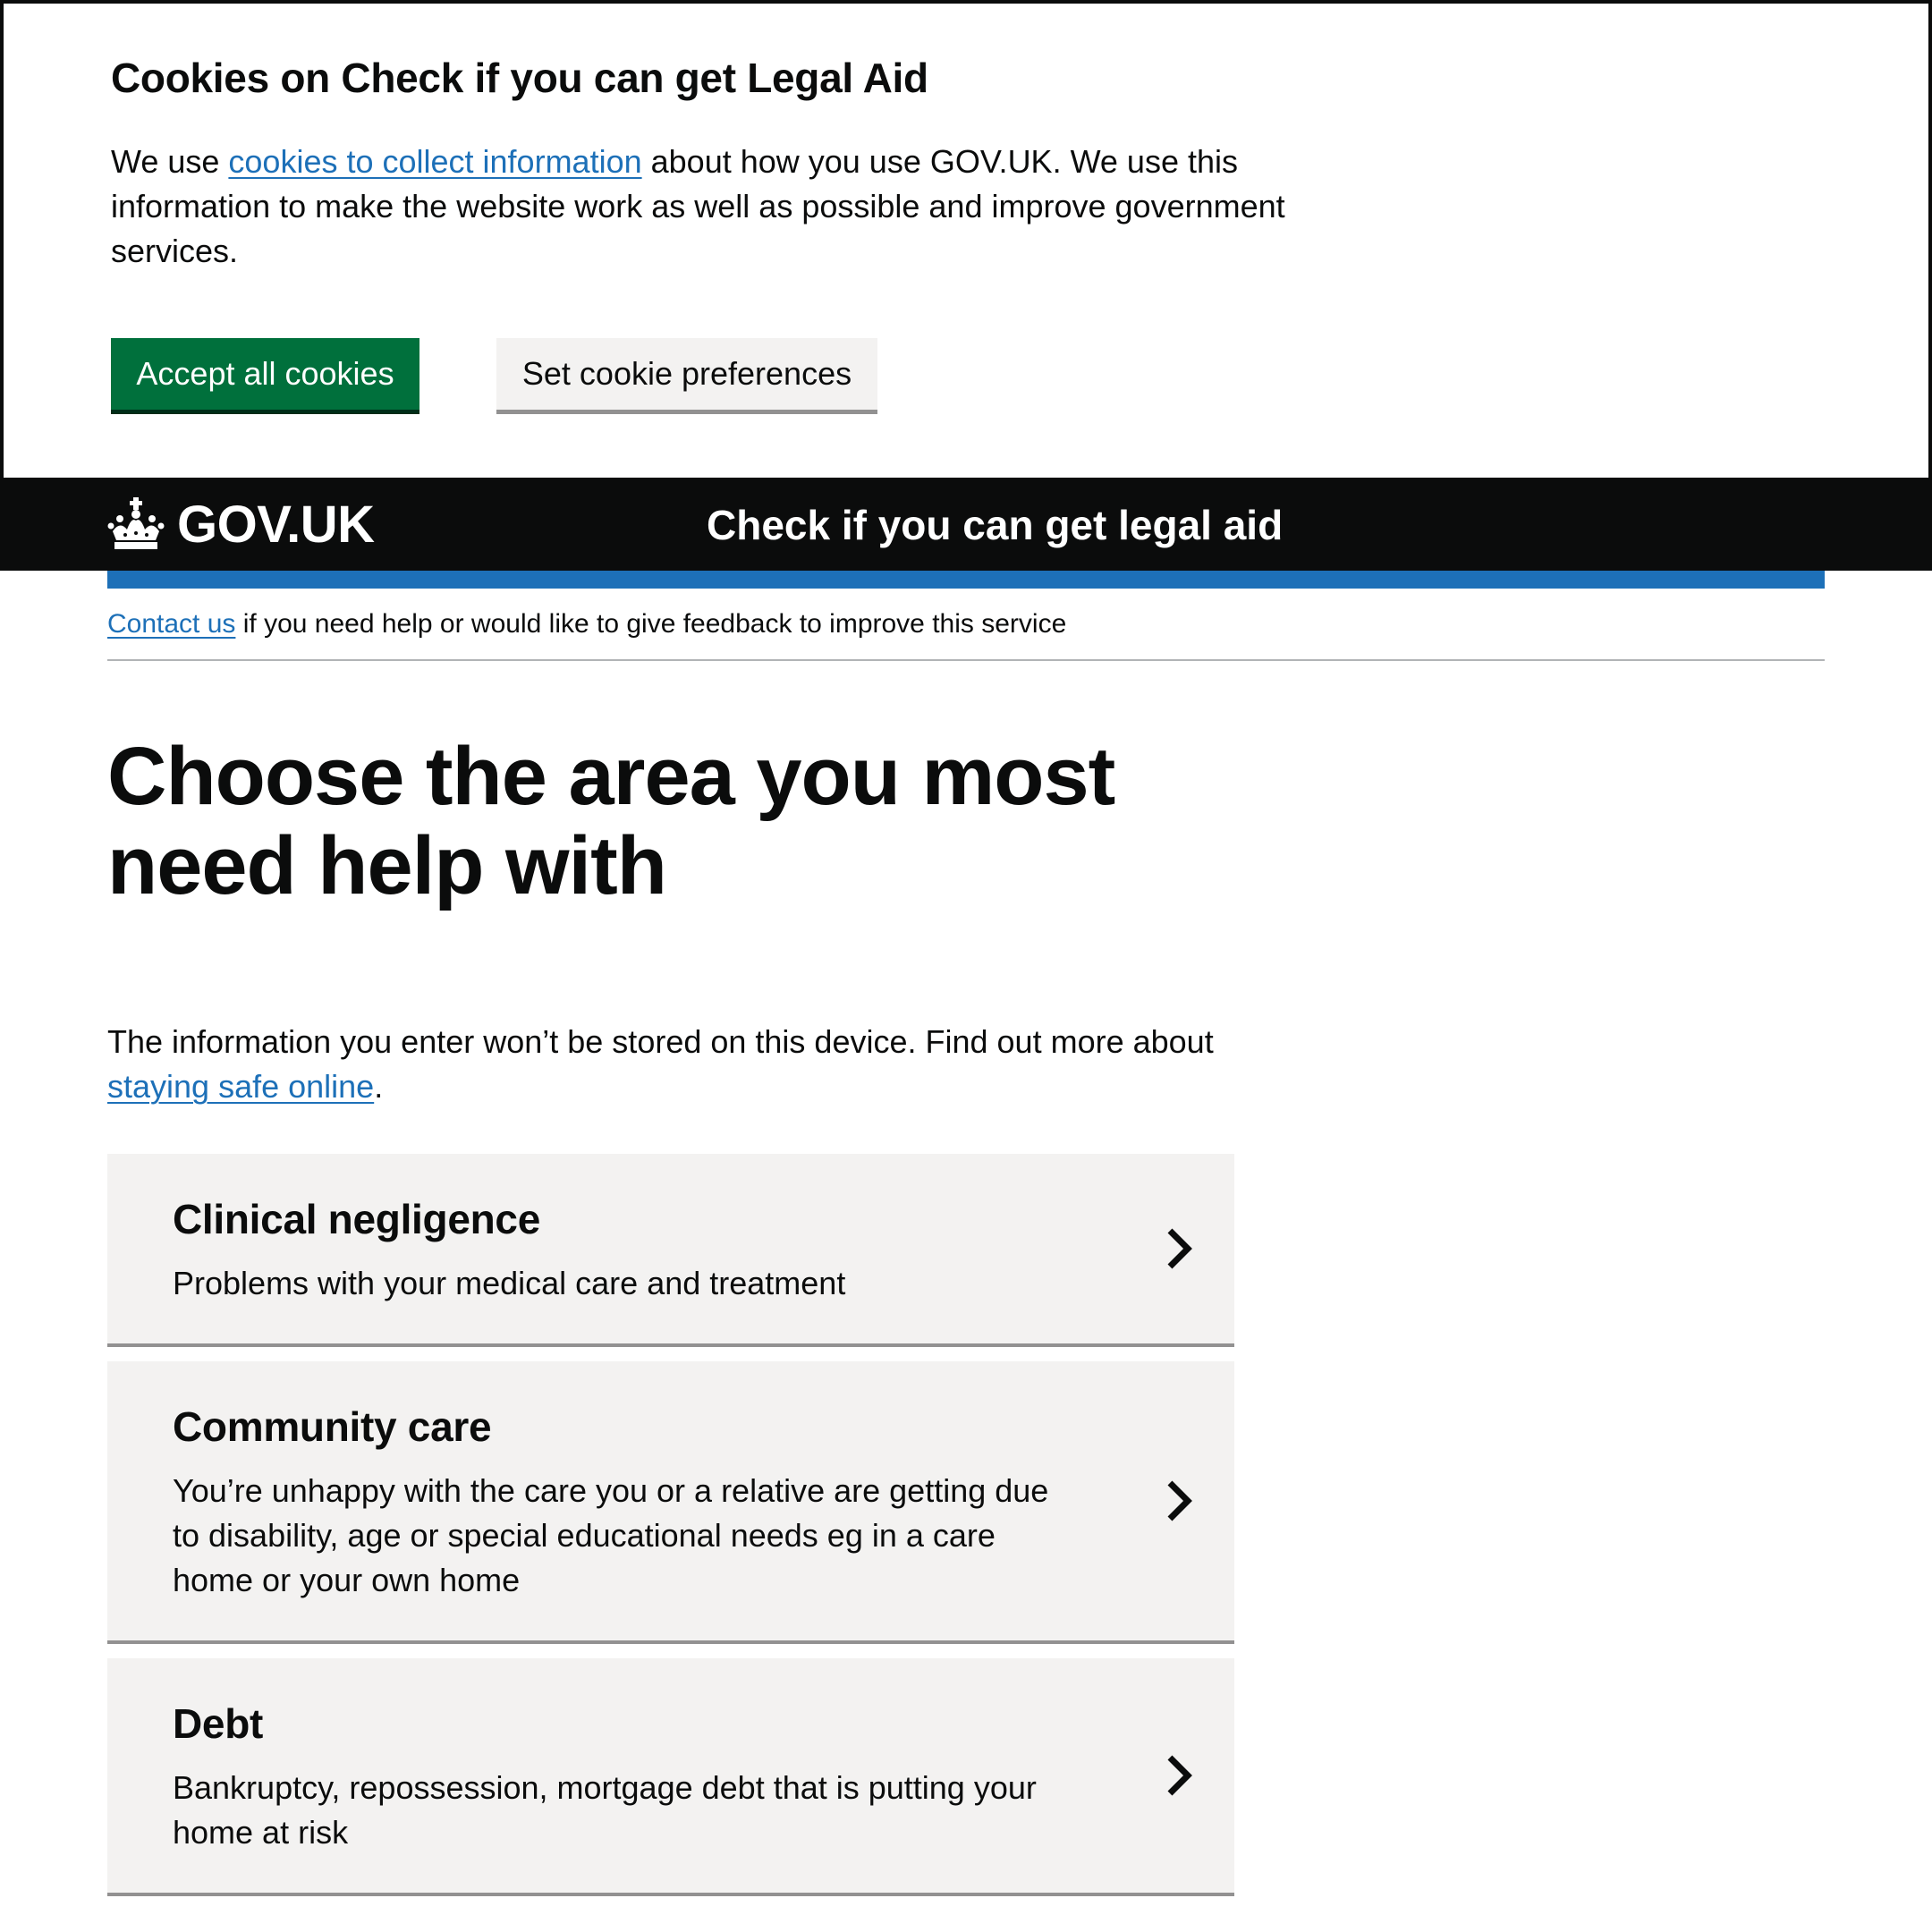 This screenshot has height=1932, width=1932. Describe the element at coordinates (218, 1723) in the screenshot. I see `category-title: Debt` at that location.